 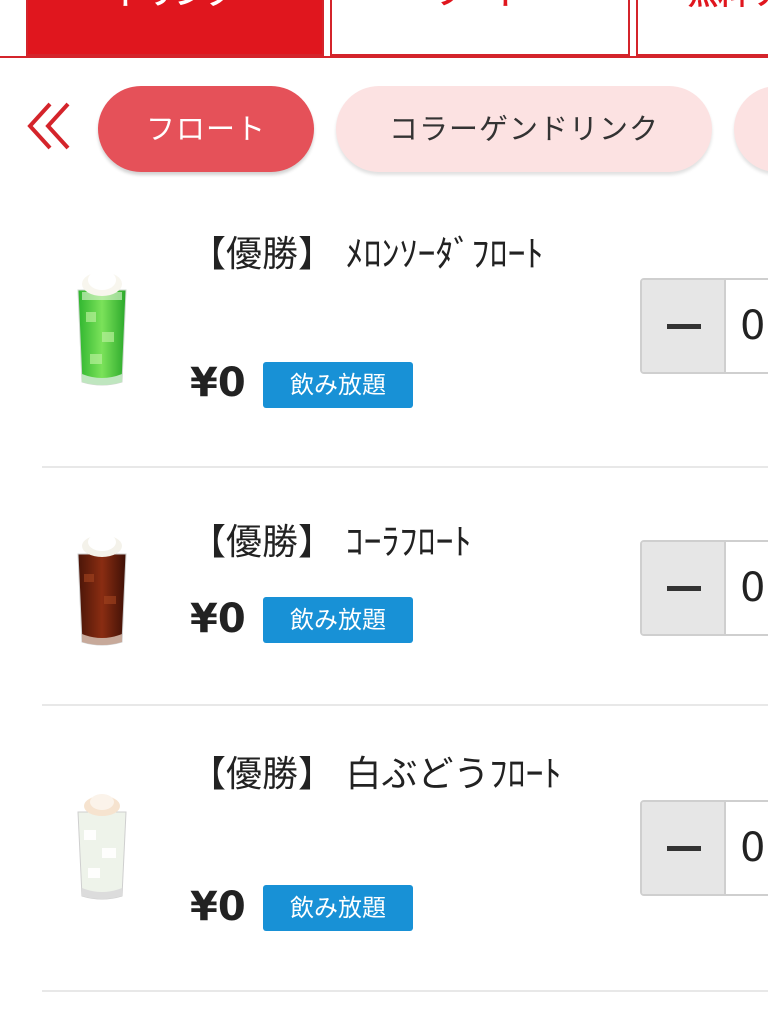 What do you see at coordinates (102, 328) in the screenshot?
I see `melon-soda-float-image` at bounding box center [102, 328].